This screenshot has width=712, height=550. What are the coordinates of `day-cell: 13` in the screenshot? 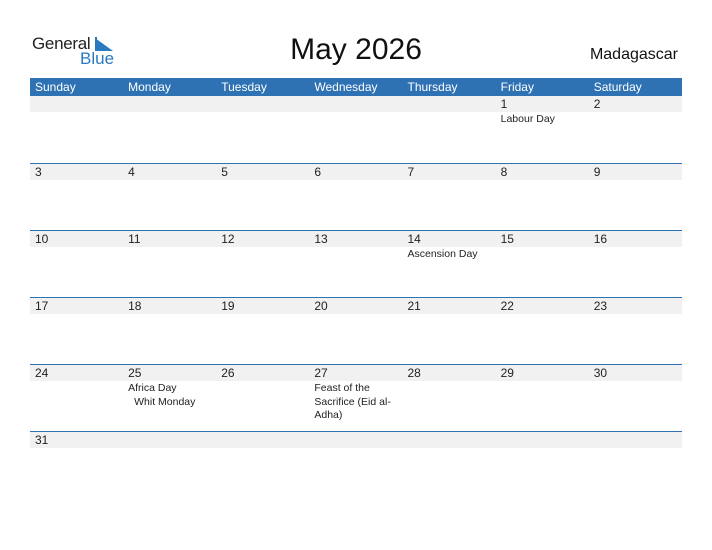 It's located at (355, 264).